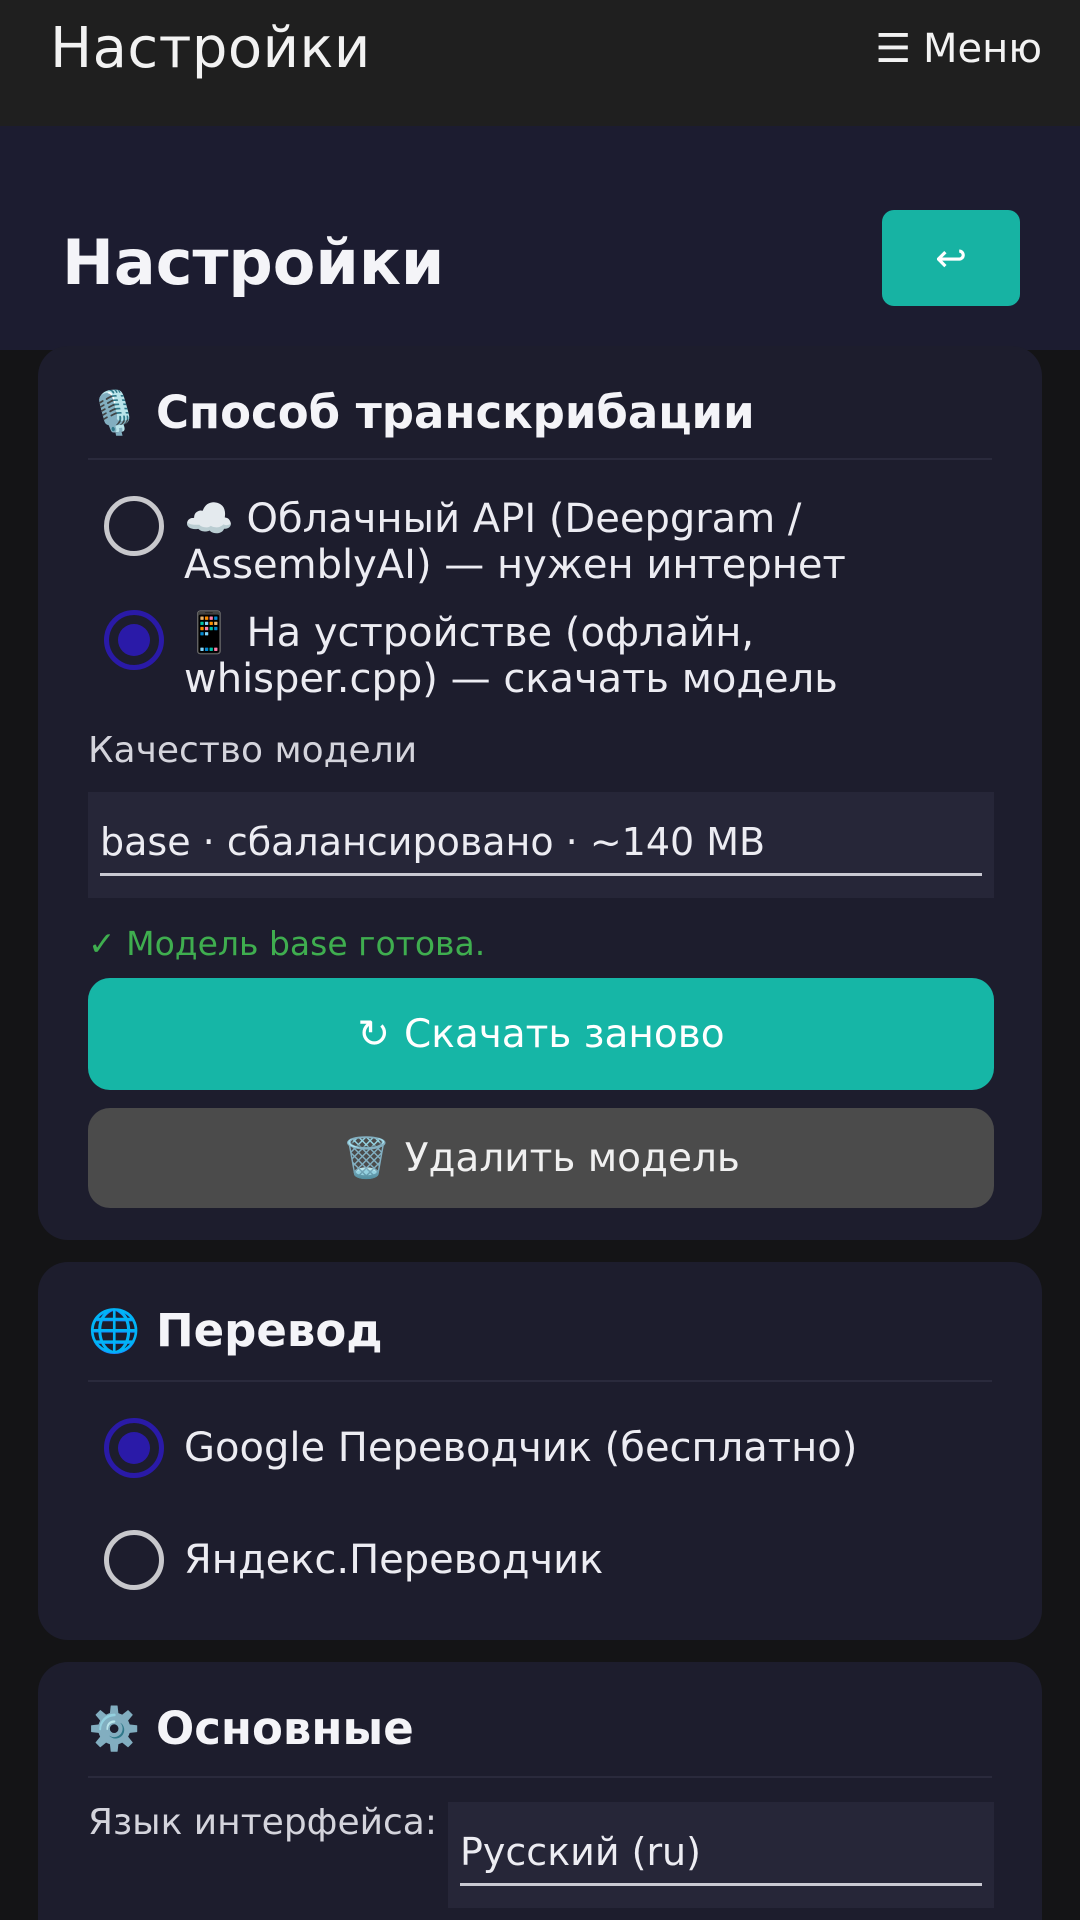 Image resolution: width=1080 pixels, height=1920 pixels. What do you see at coordinates (580, 1852) in the screenshot?
I see `language-value: Русский (ru)` at bounding box center [580, 1852].